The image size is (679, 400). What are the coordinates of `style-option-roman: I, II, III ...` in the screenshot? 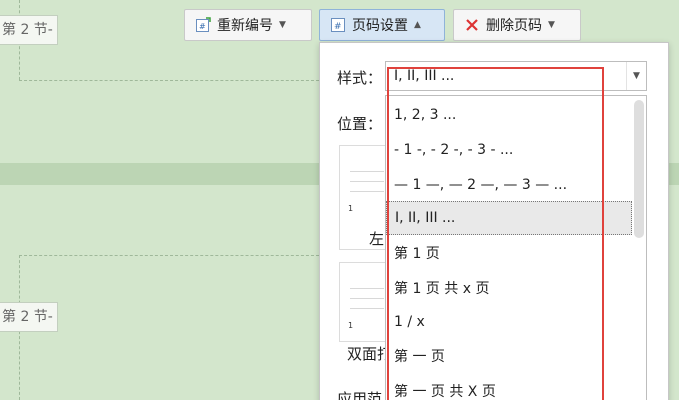 It's located at (509, 218).